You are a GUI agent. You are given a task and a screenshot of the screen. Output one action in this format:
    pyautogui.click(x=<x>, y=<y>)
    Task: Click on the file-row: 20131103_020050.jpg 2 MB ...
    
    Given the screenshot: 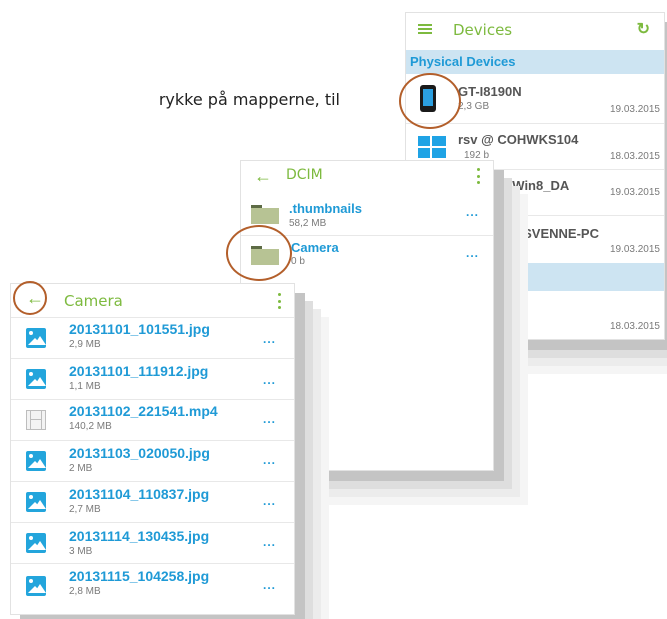 What is the action you would take?
    pyautogui.click(x=152, y=460)
    